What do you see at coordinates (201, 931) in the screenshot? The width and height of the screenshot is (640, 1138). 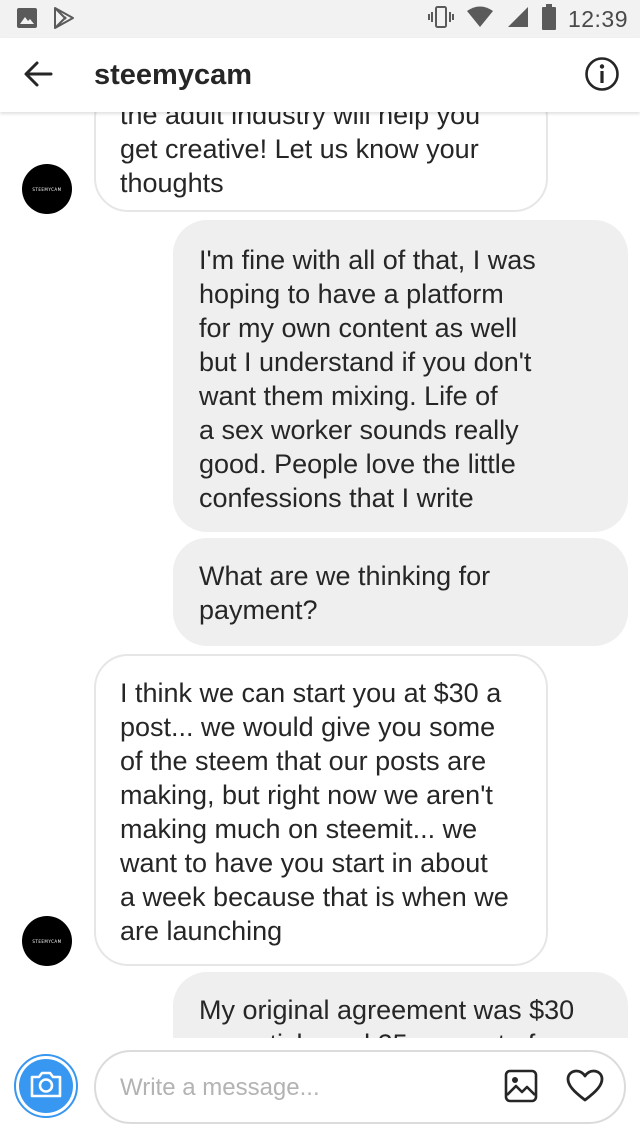 I see `message-line: are launching` at bounding box center [201, 931].